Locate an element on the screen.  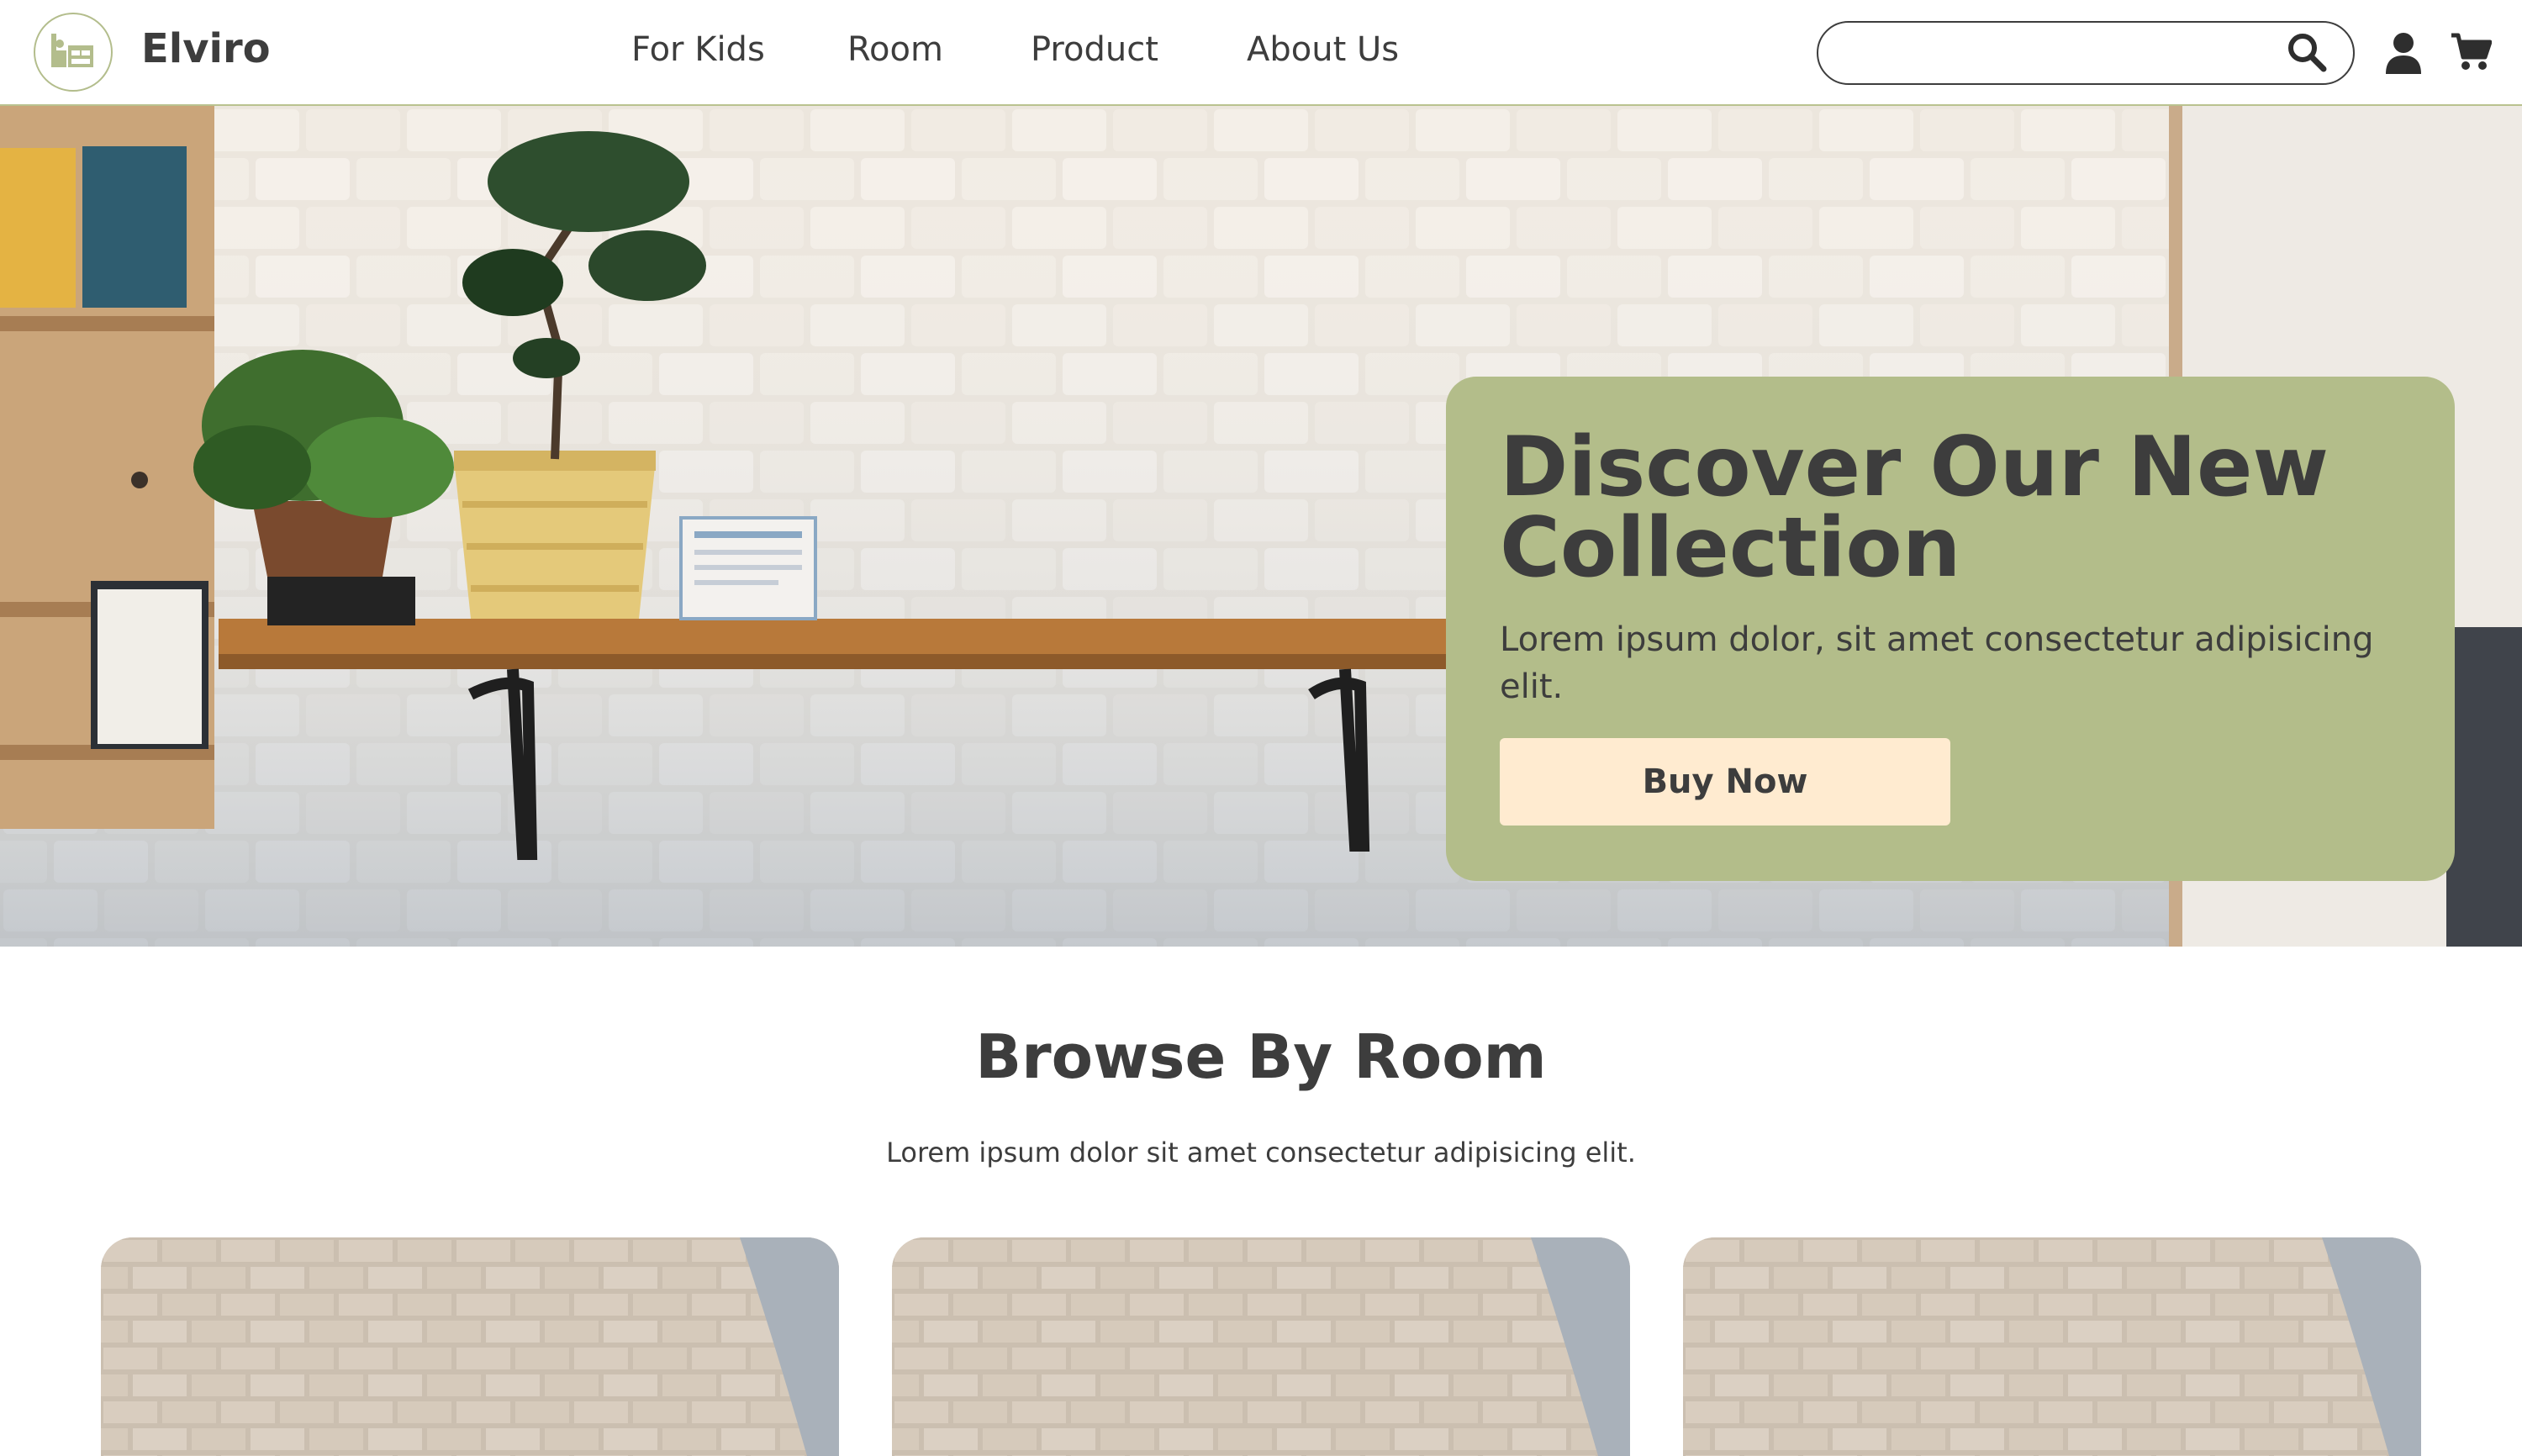
brand-name: Elviro is located at coordinates (206, 49).